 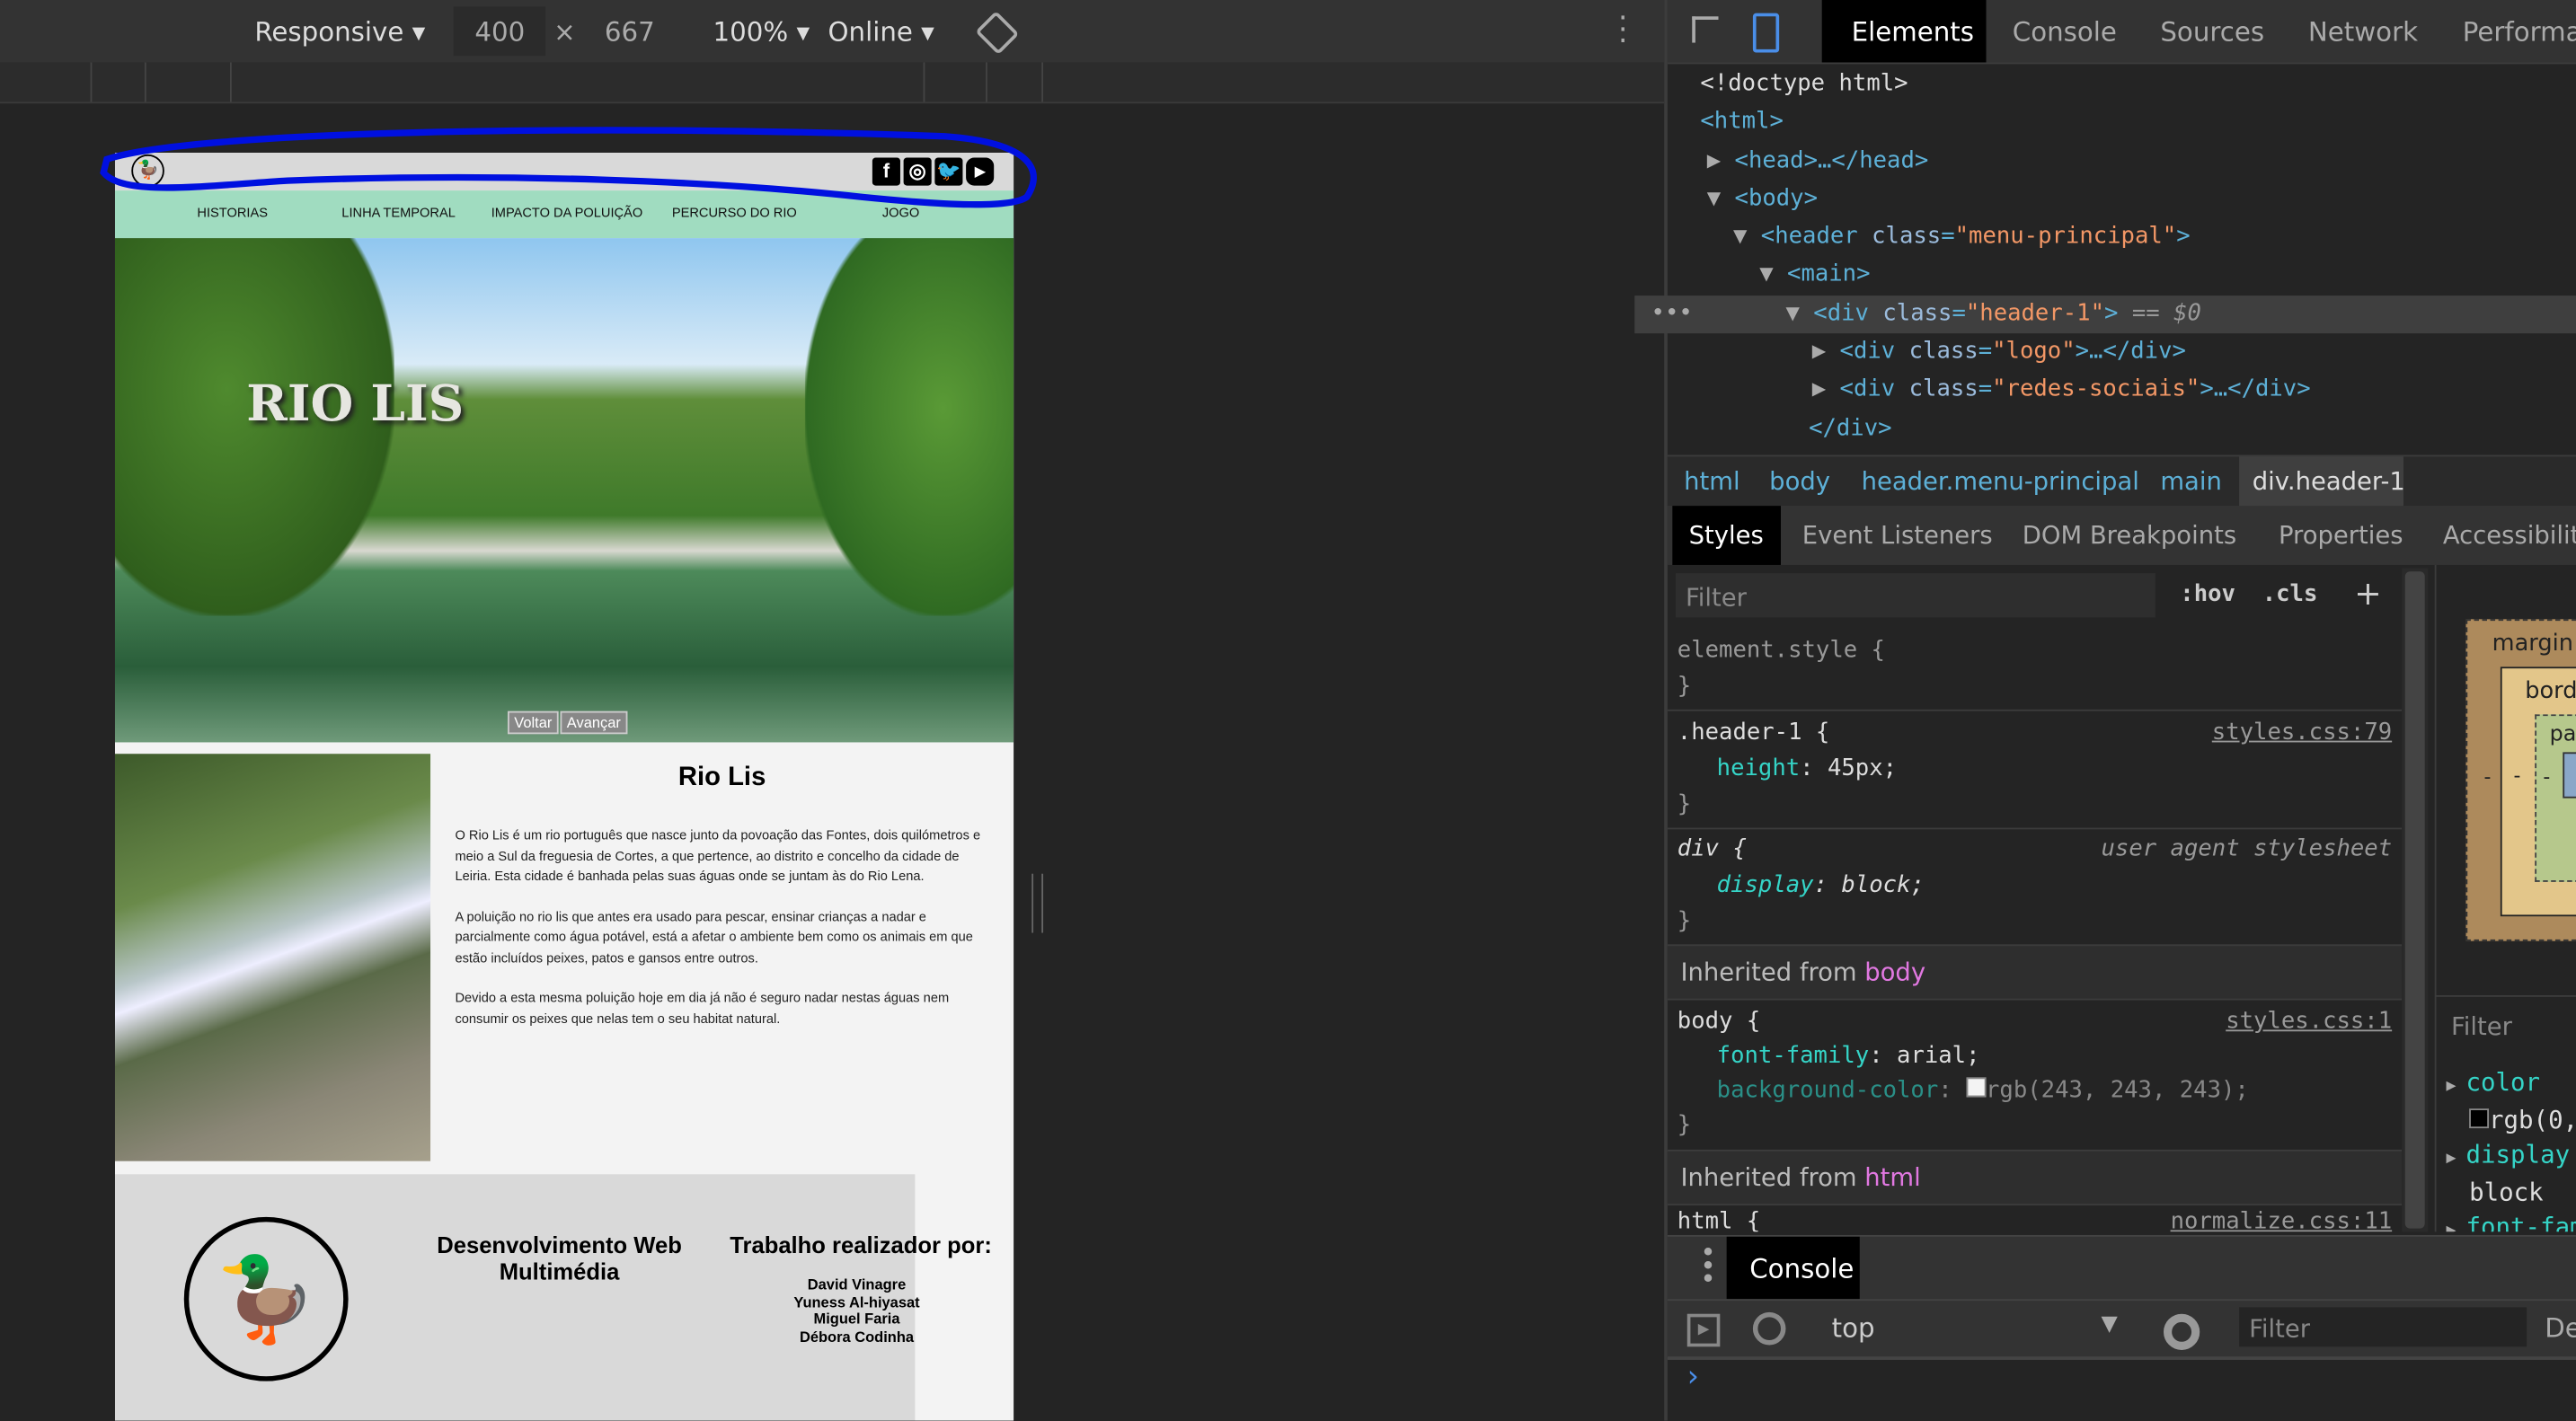 I want to click on css-property: font-family, so click(x=1793, y=1056).